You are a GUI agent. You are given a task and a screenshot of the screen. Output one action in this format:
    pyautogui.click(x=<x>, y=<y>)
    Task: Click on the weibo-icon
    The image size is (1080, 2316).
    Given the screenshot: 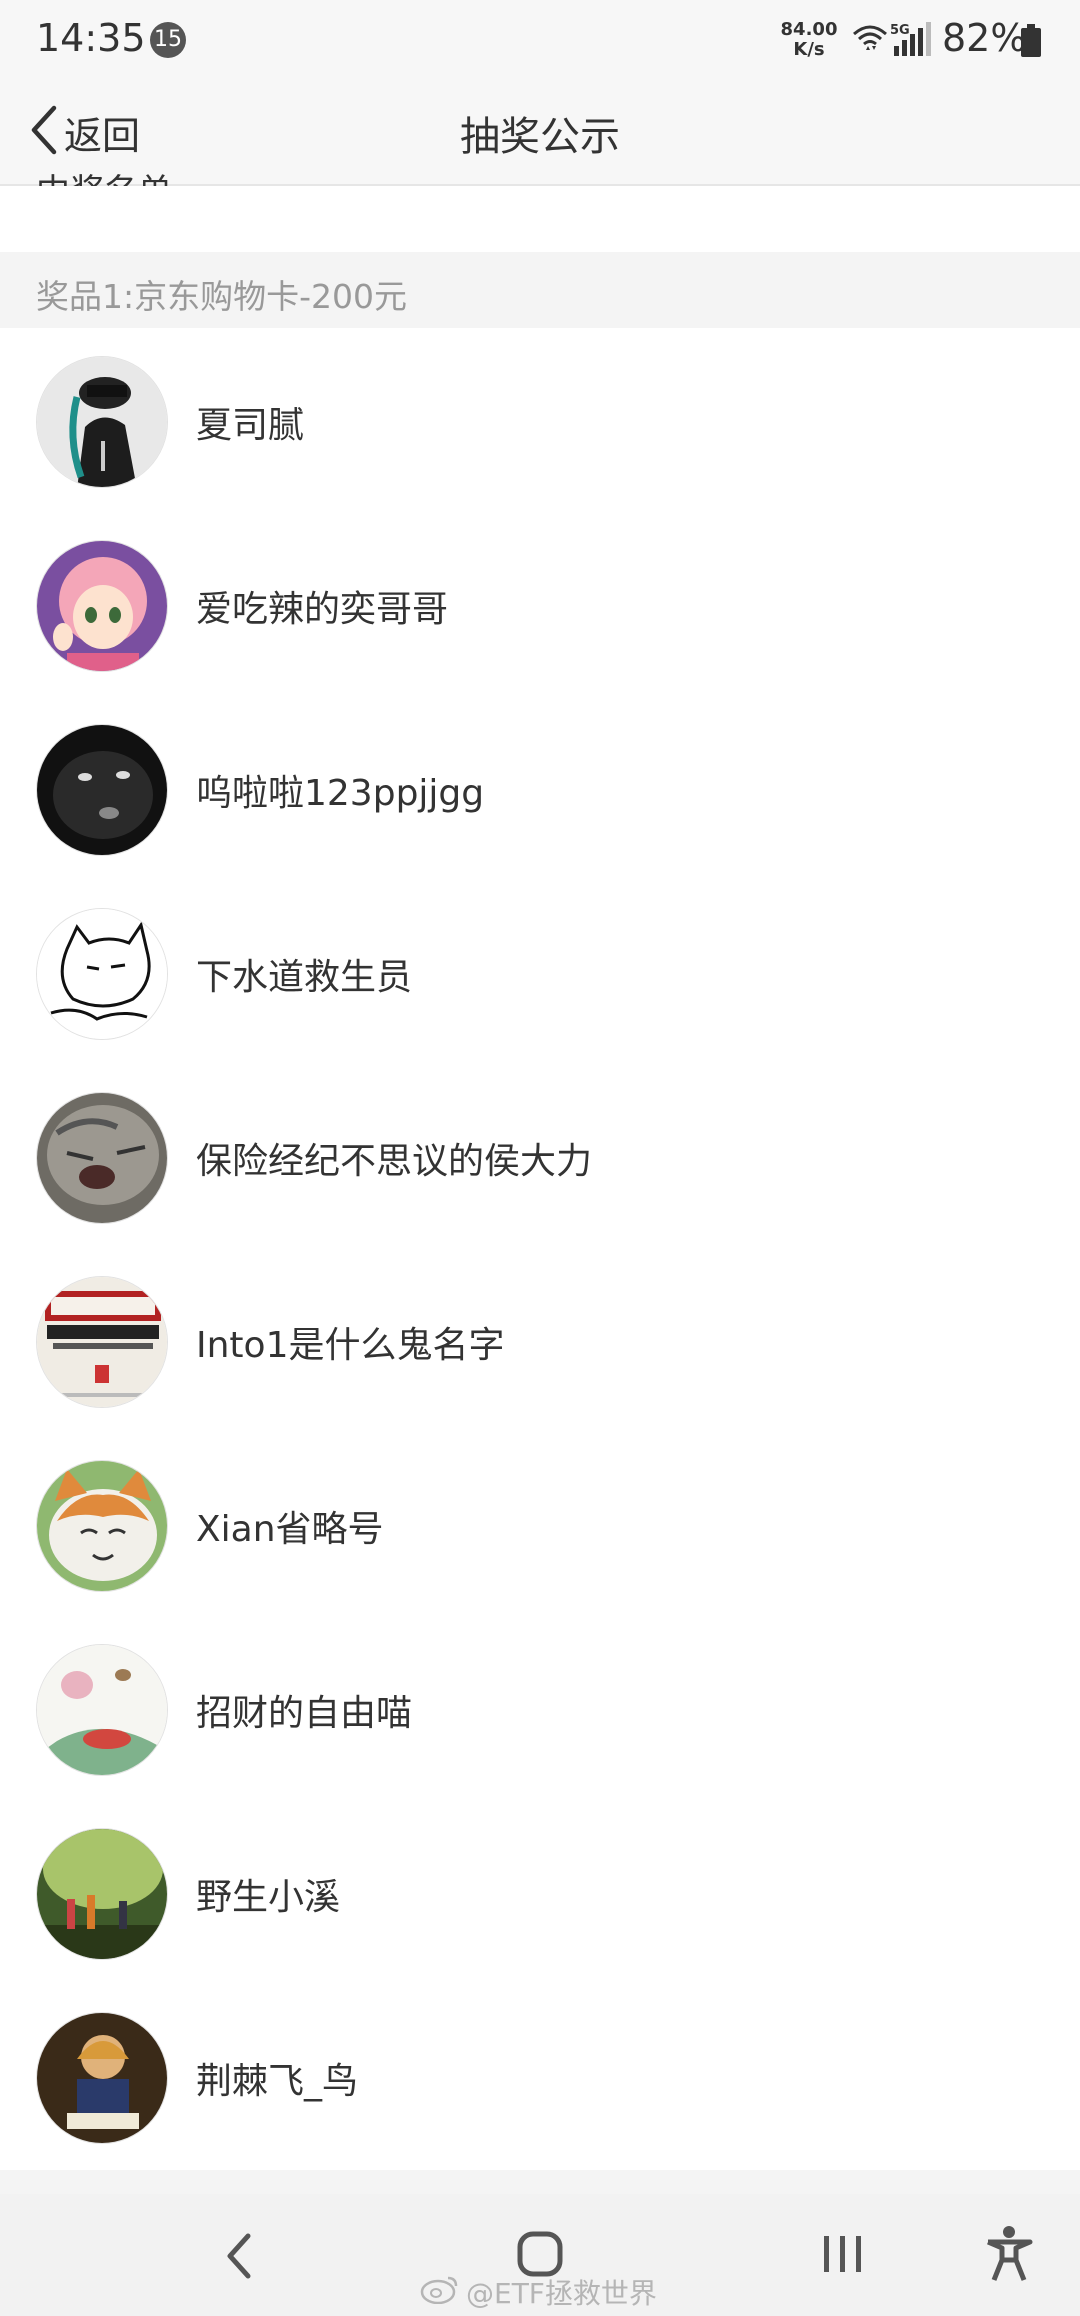 What is the action you would take?
    pyautogui.click(x=440, y=2292)
    